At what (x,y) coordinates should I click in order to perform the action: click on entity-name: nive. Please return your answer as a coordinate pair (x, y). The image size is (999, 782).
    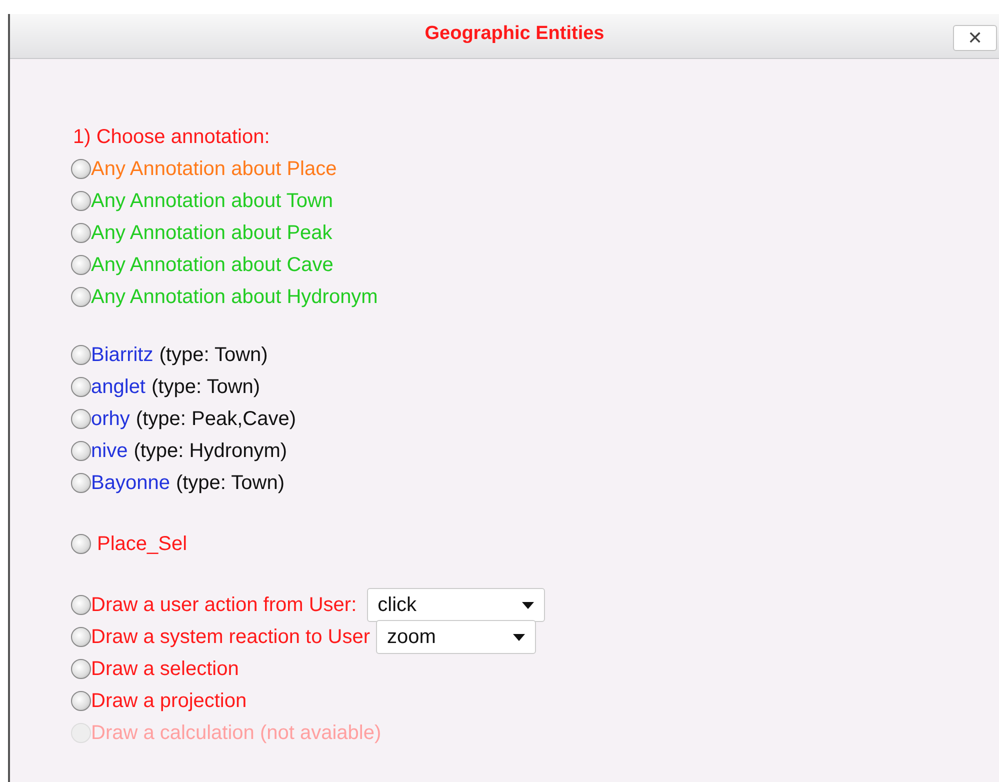
    Looking at the image, I should click on (109, 451).